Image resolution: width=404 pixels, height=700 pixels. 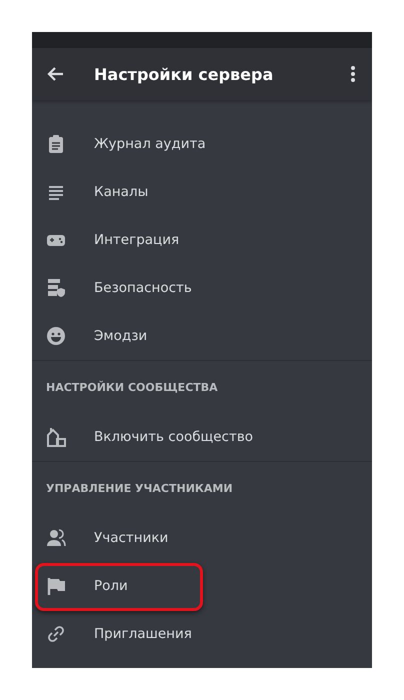 I want to click on settings-item: Эмодзи, so click(x=202, y=336).